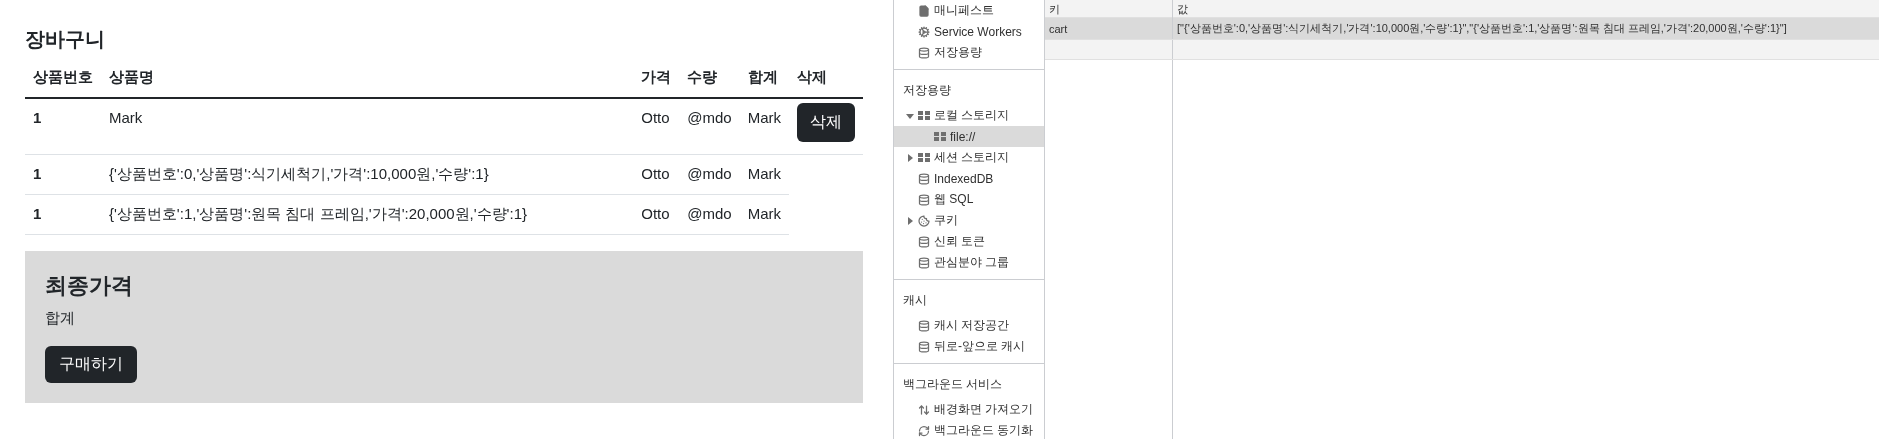 The width and height of the screenshot is (1879, 439). What do you see at coordinates (969, 136) in the screenshot?
I see `sidebar-item: file://` at bounding box center [969, 136].